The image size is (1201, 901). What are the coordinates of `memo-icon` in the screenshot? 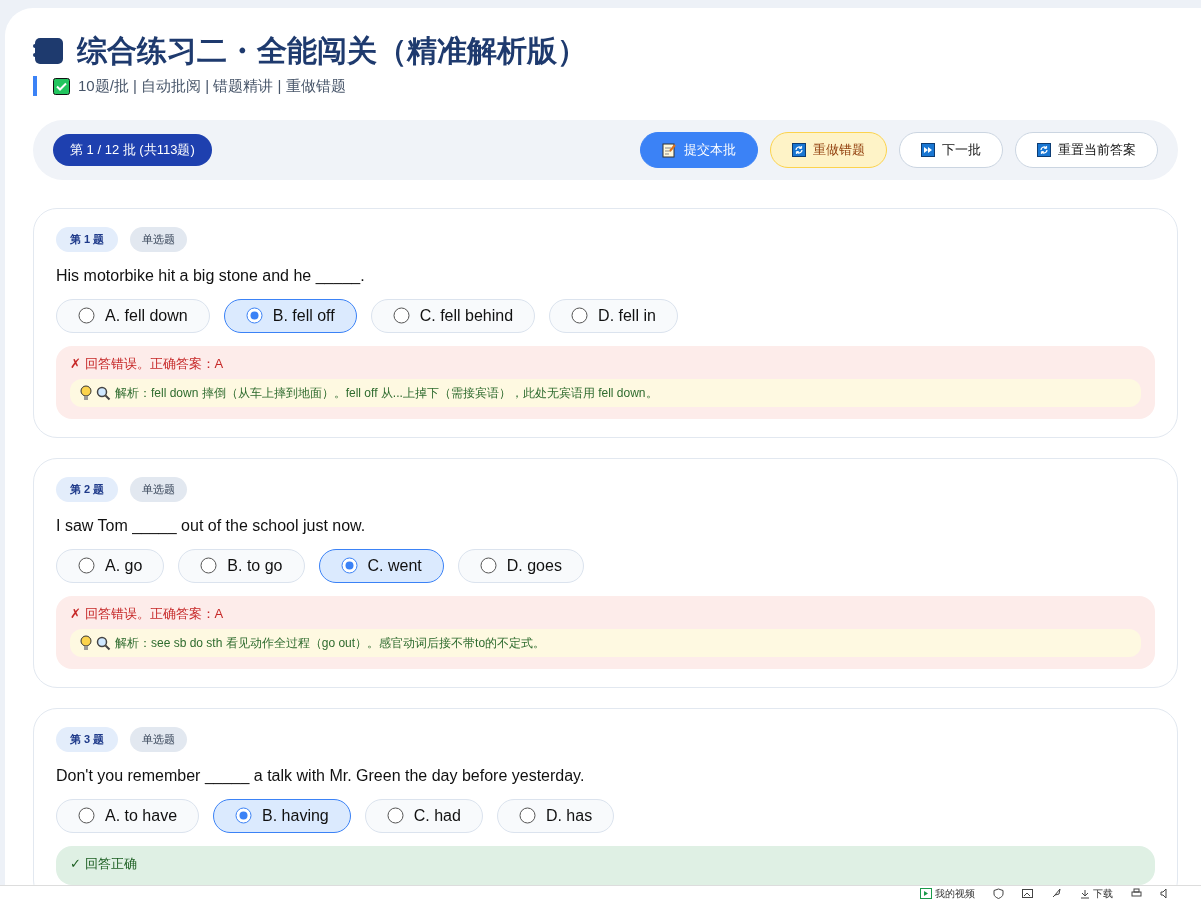 It's located at (669, 150).